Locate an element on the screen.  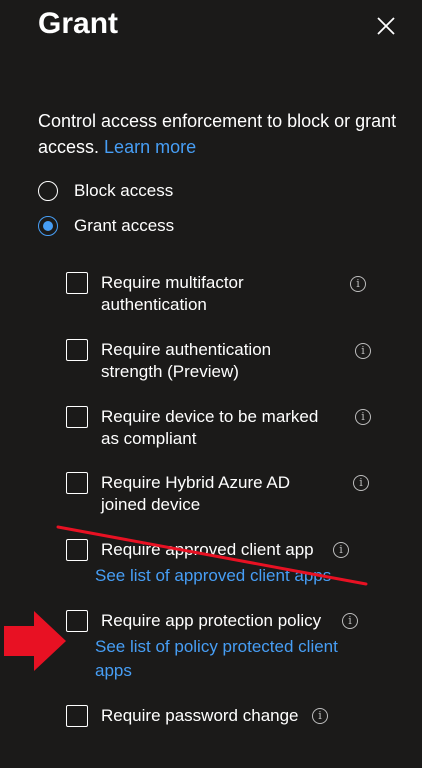
policy-protected-apps-link-2: apps is located at coordinates (113, 671).